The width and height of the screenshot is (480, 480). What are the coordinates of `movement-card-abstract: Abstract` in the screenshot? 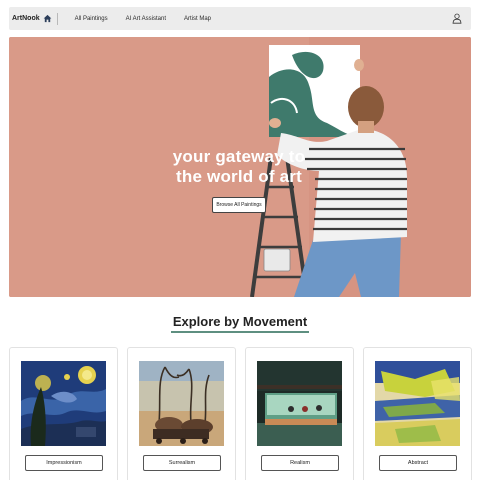 It's located at (417, 413).